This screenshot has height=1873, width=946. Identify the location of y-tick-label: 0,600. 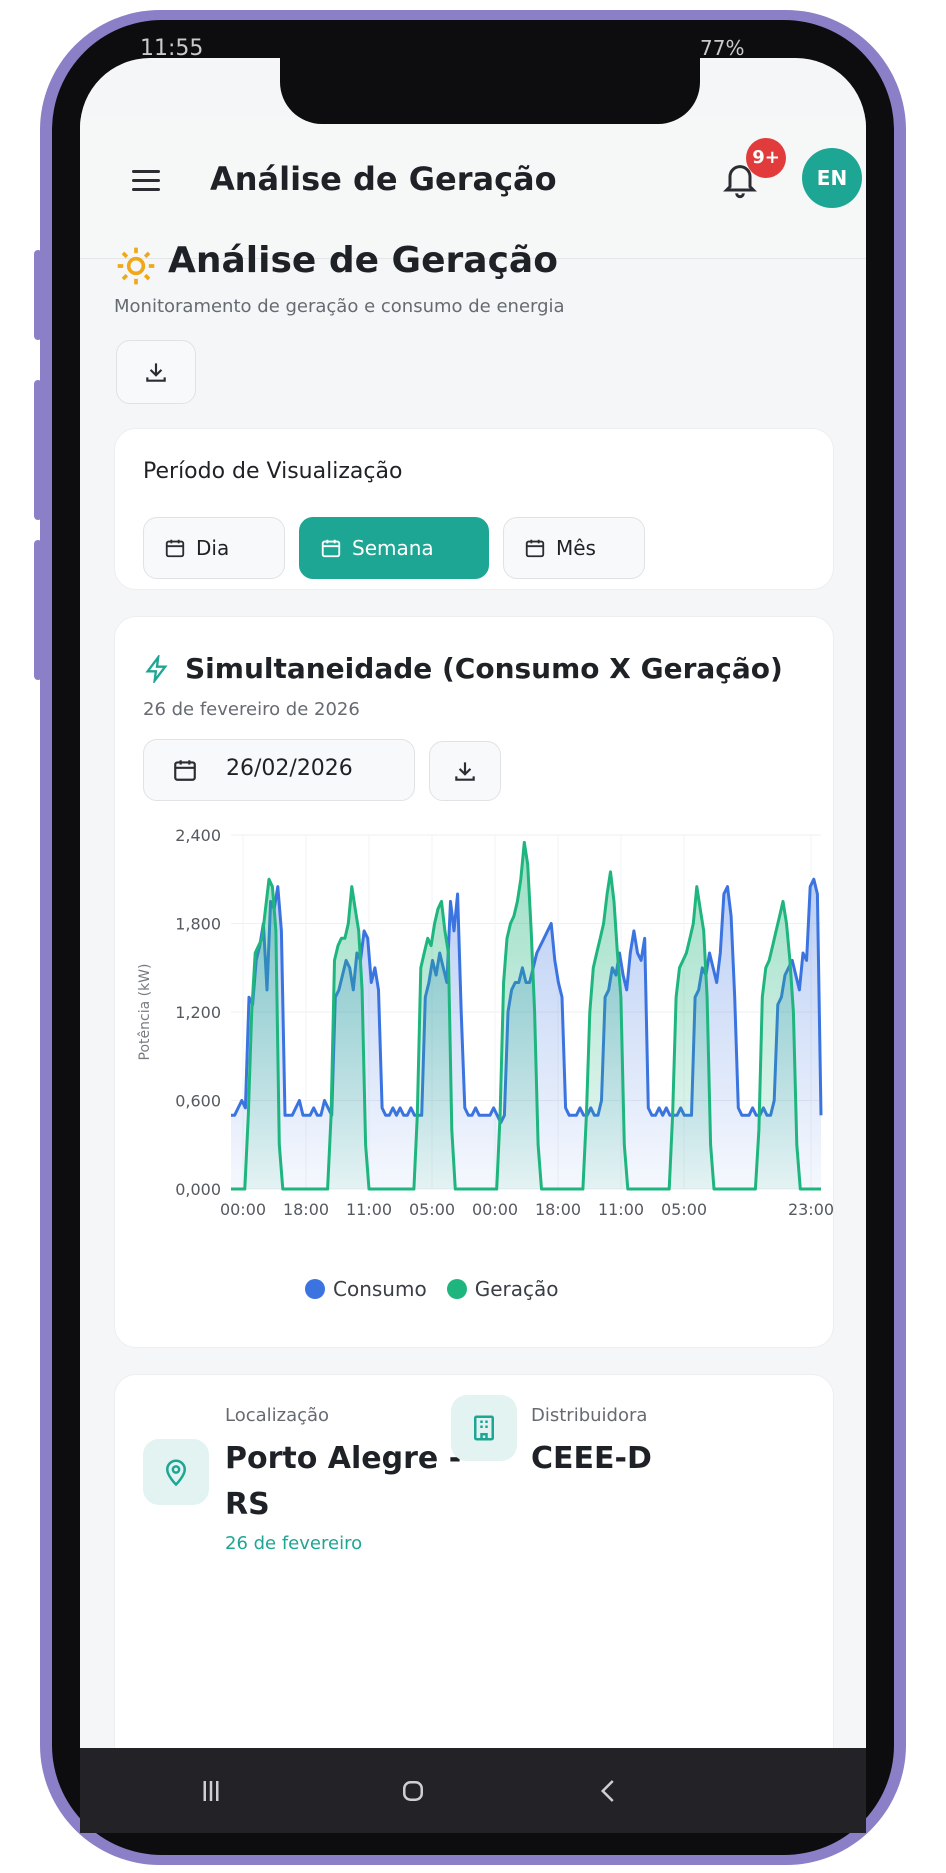
(198, 1101).